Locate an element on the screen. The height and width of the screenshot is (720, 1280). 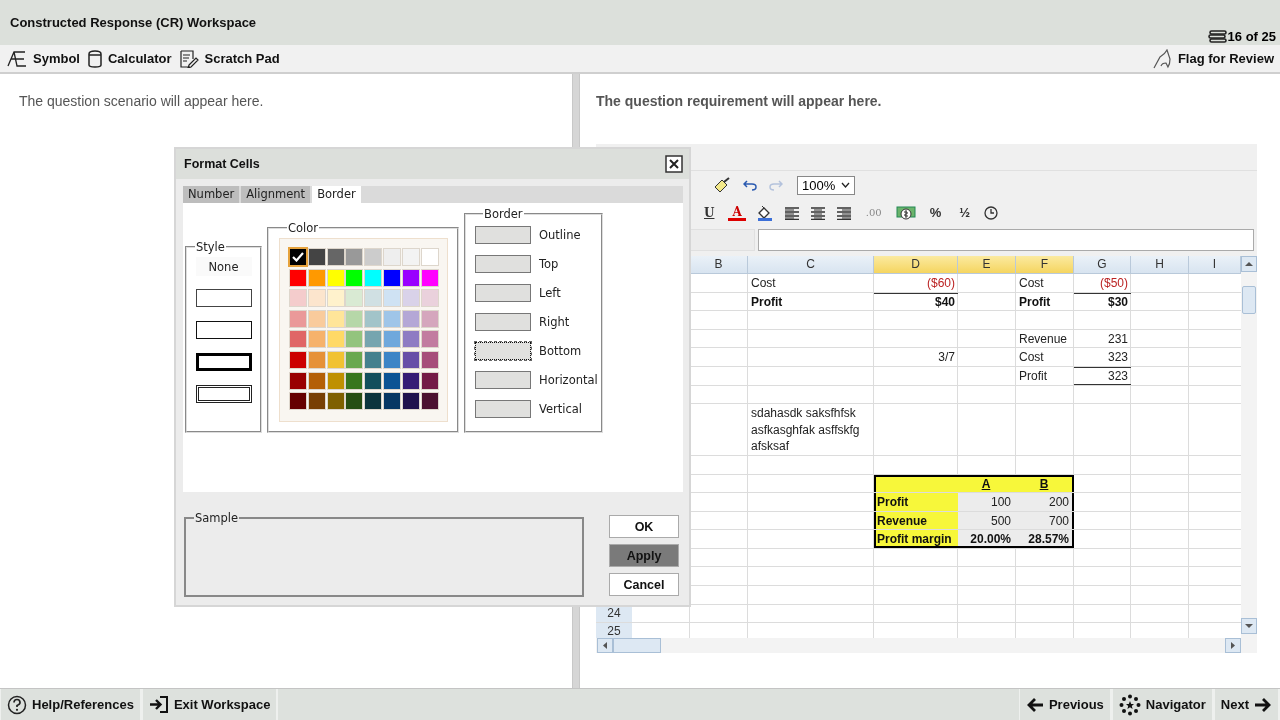
footer-button: Exit Workspace is located at coordinates (210, 704).